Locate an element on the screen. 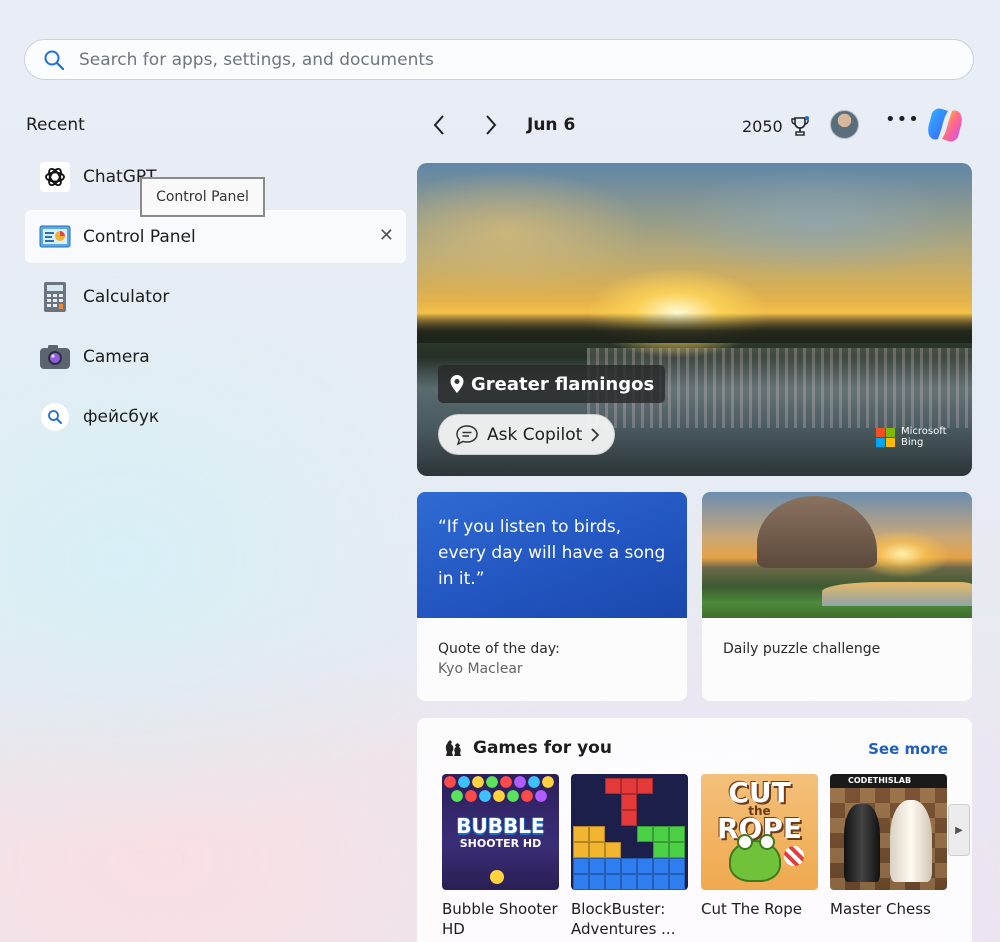 The height and width of the screenshot is (942, 1000). recent-item-label: Camera is located at coordinates (116, 356).